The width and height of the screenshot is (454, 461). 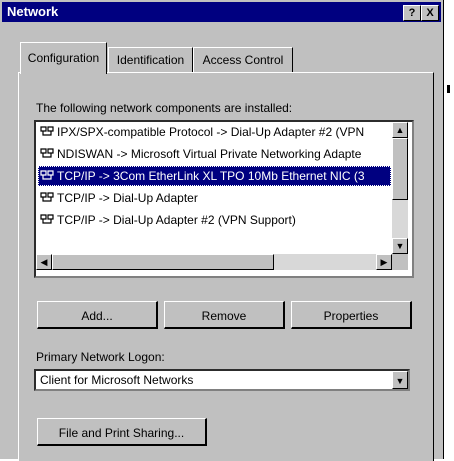 I want to click on title-bar: Network ? X, so click(x=221, y=12).